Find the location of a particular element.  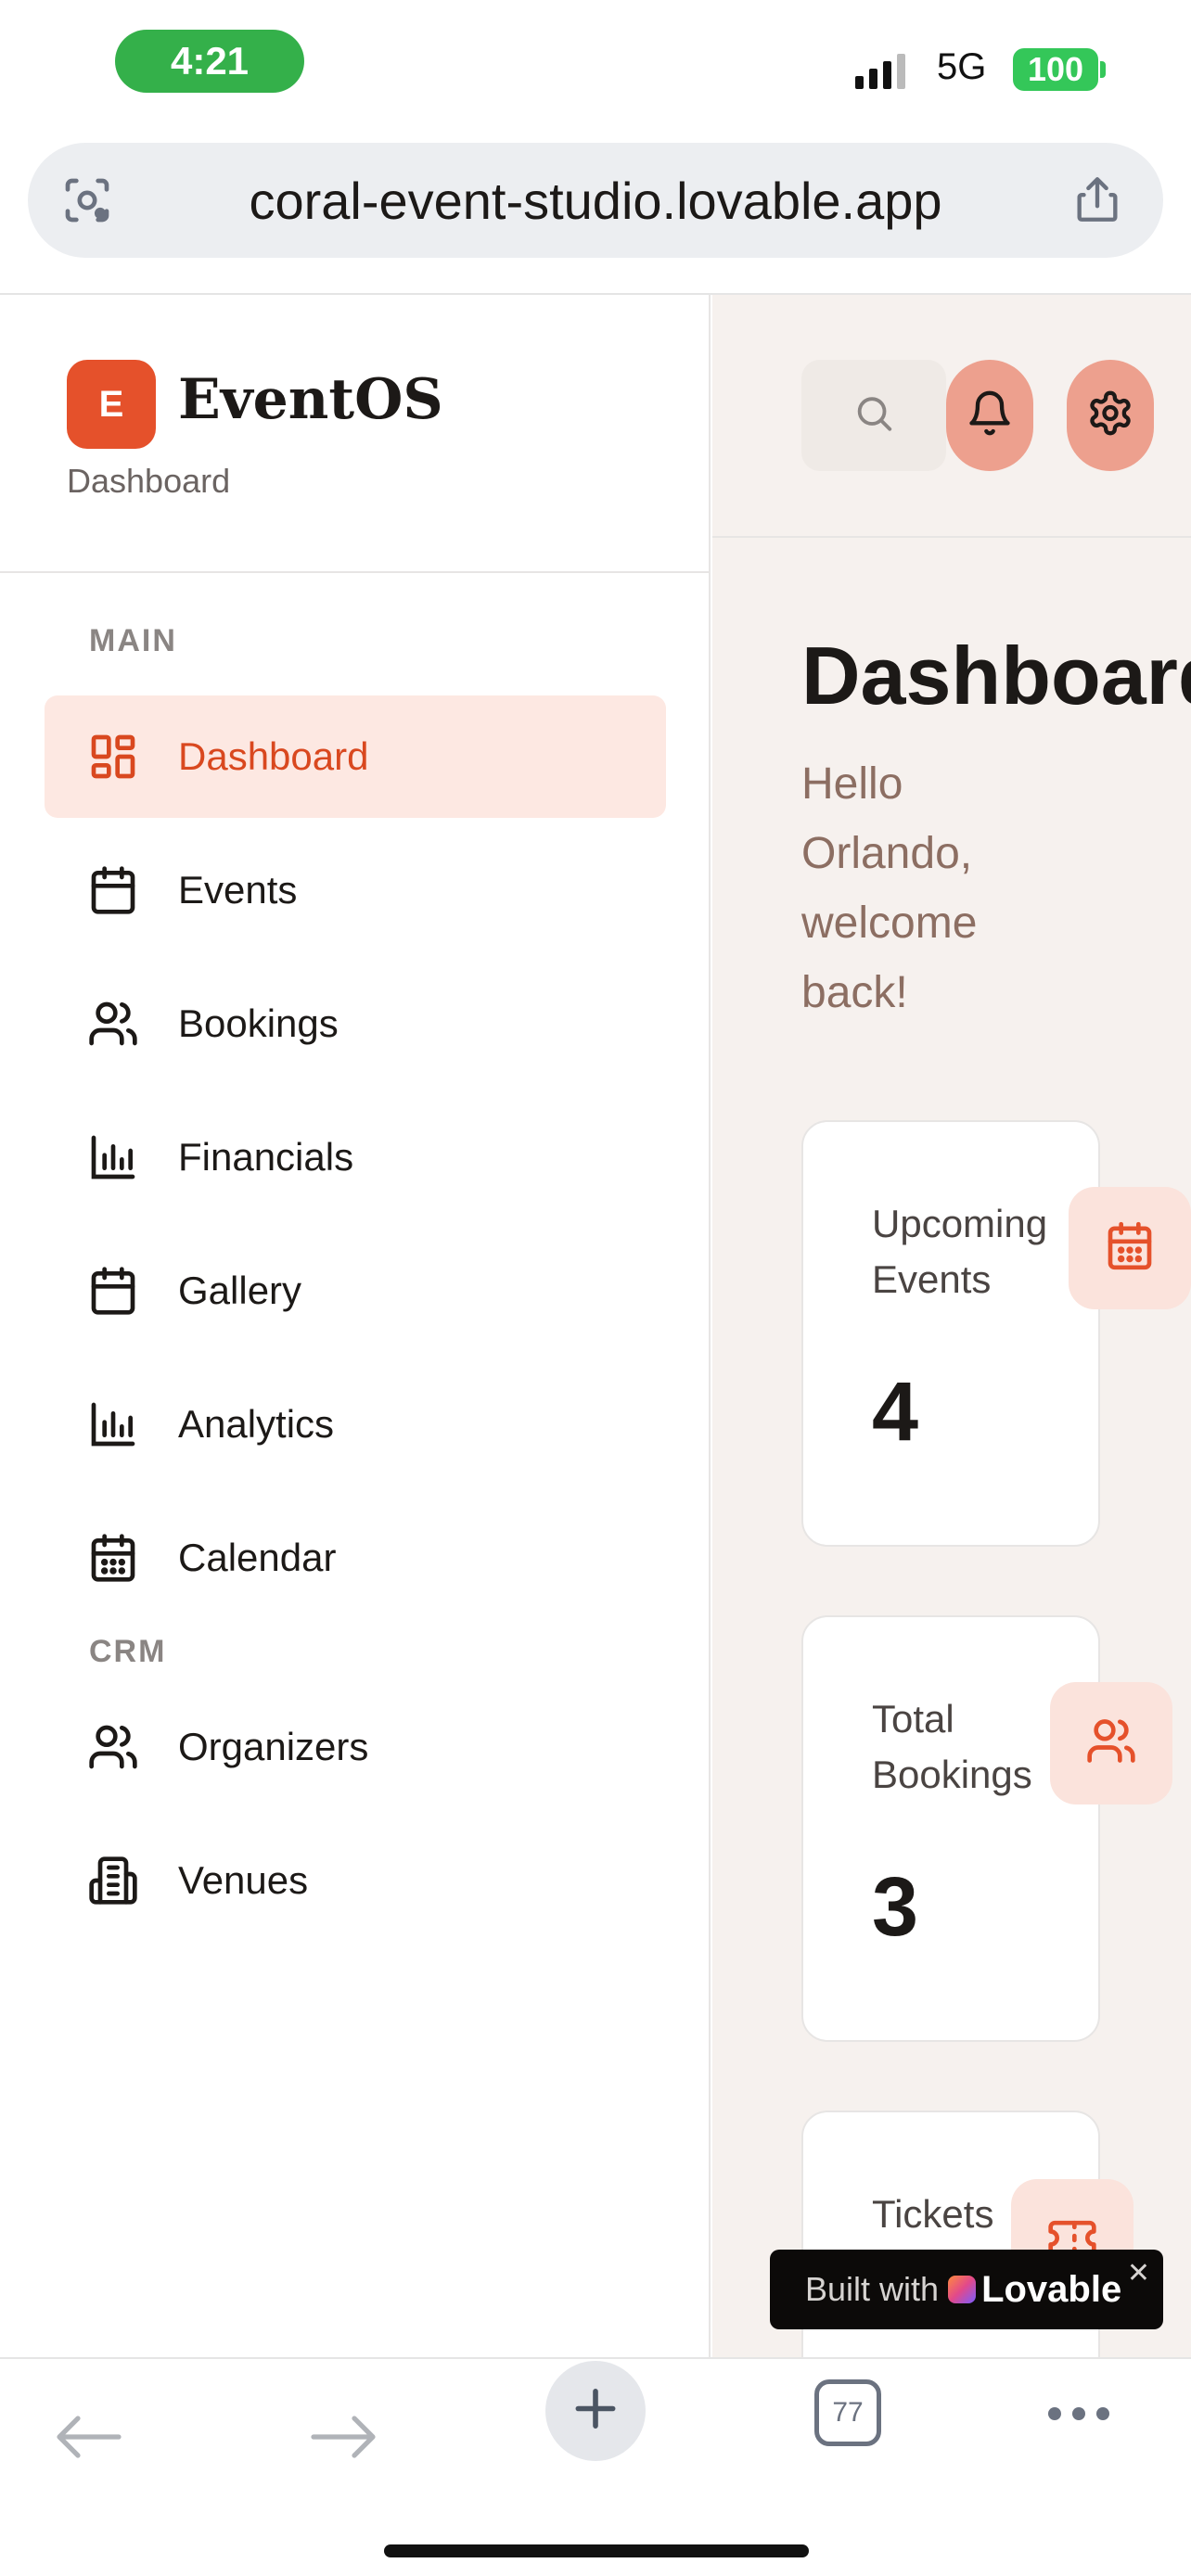

section-label-crm: CRM is located at coordinates (128, 1652).